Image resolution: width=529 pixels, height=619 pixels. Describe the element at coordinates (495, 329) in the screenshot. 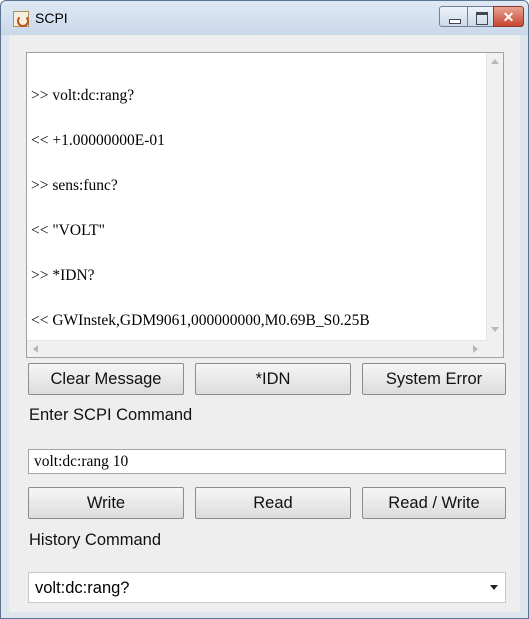

I see `scroll-down-icon` at that location.